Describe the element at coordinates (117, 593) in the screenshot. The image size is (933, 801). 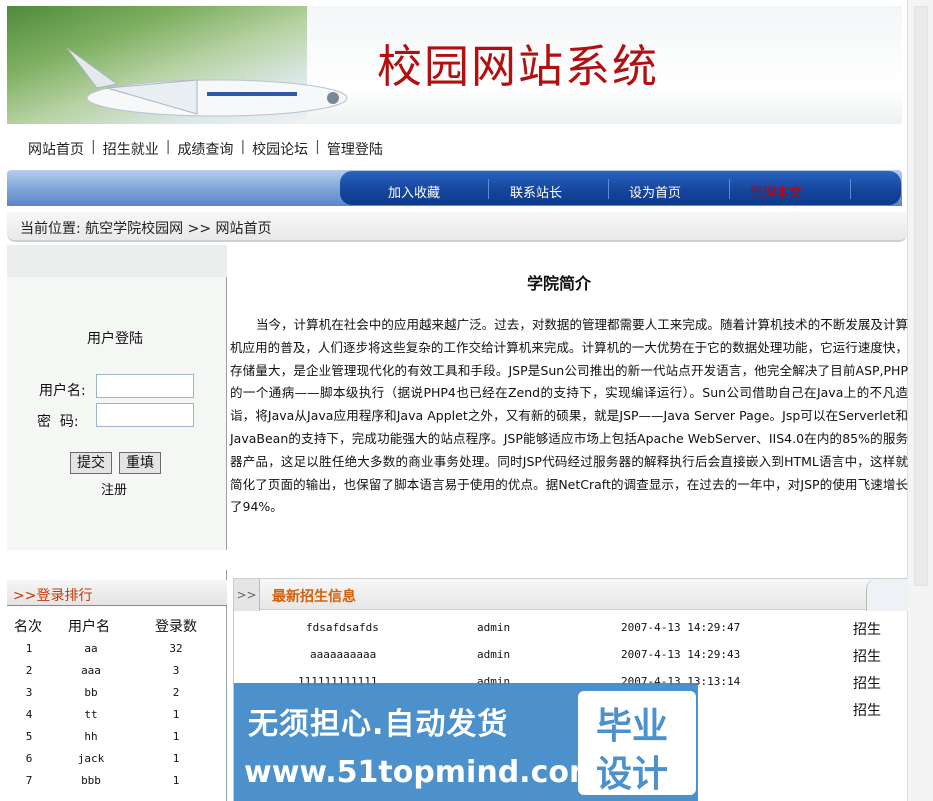
I see `ranking-header: >>登录排行` at that location.